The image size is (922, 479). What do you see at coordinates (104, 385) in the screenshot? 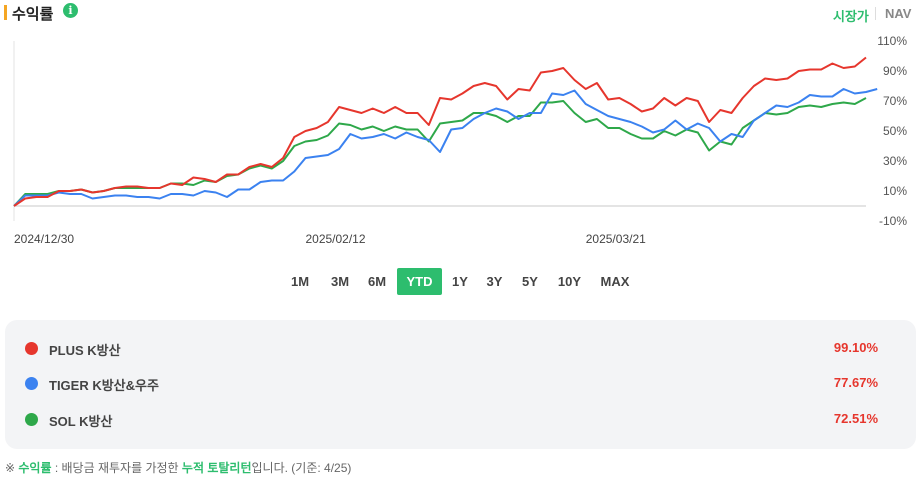
I see `legend-series-name: TIGER K방산&우주` at bounding box center [104, 385].